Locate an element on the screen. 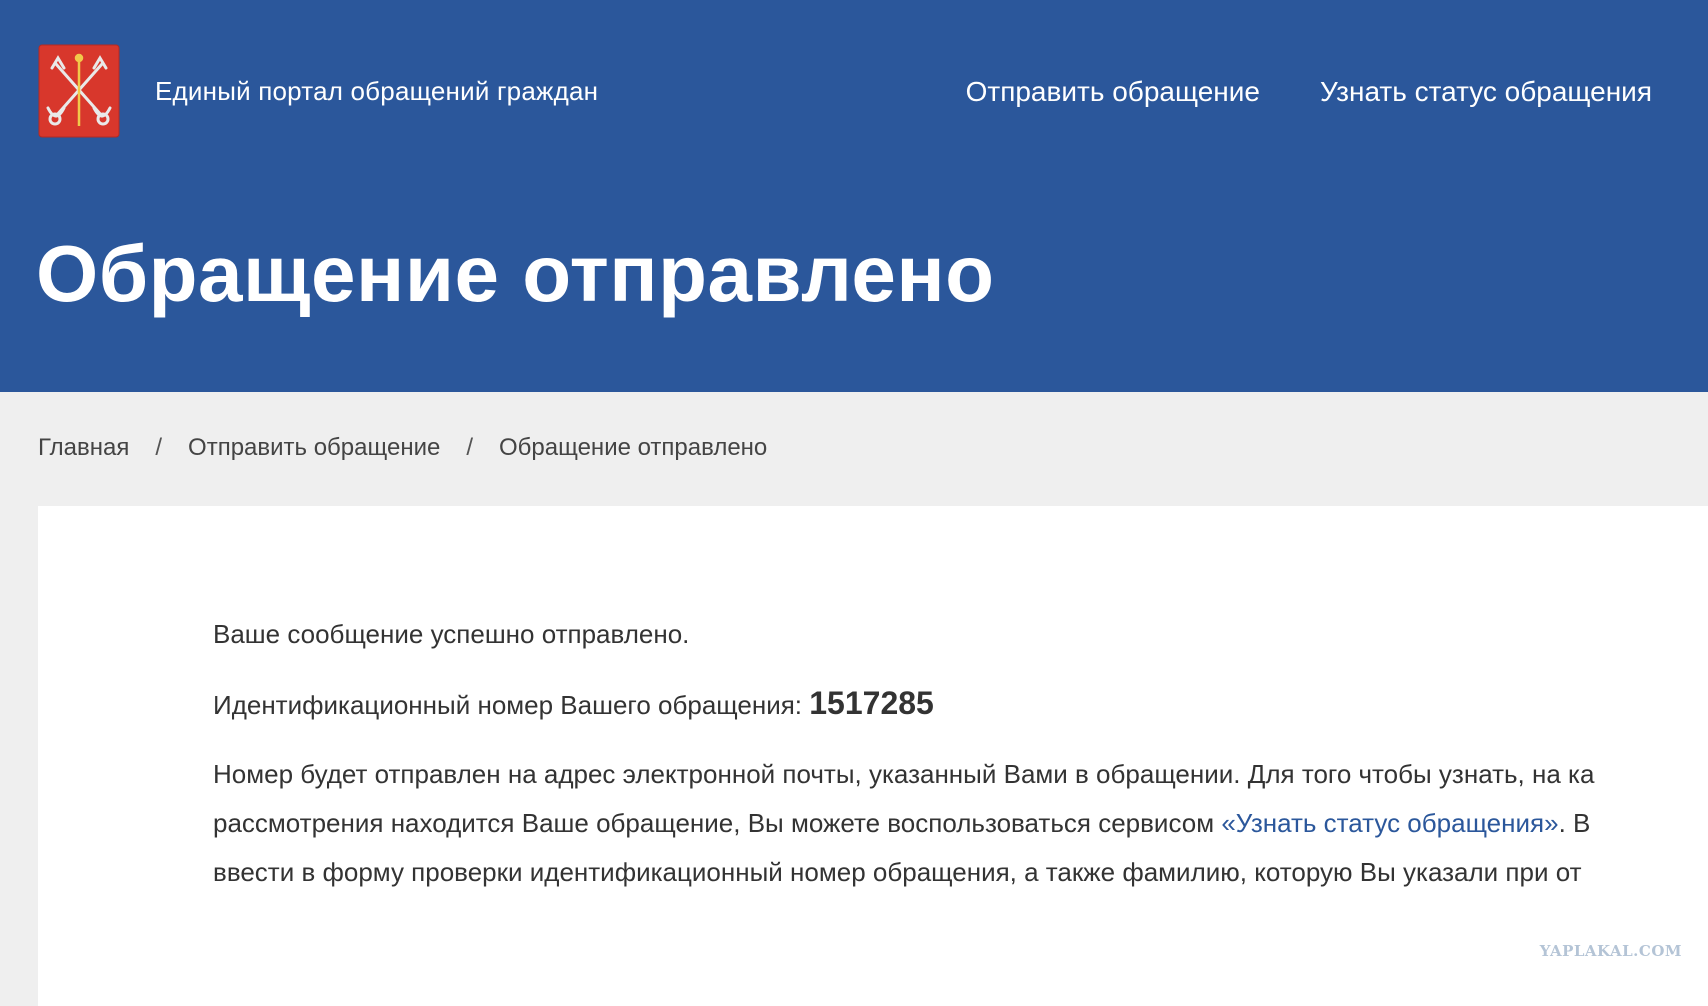 The width and height of the screenshot is (1708, 1006). breadcrumb-home: Главная is located at coordinates (83, 448).